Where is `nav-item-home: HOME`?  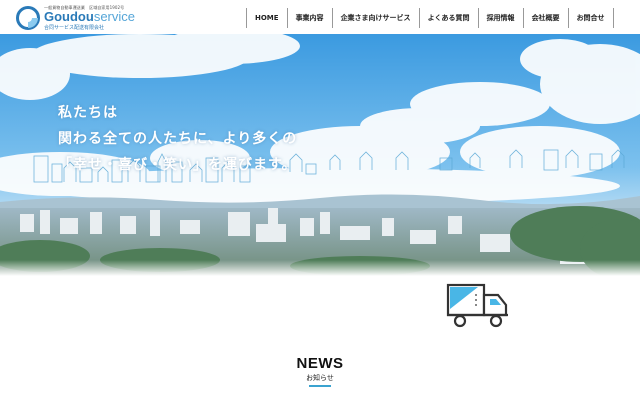
nav-item-home: HOME is located at coordinates (266, 18).